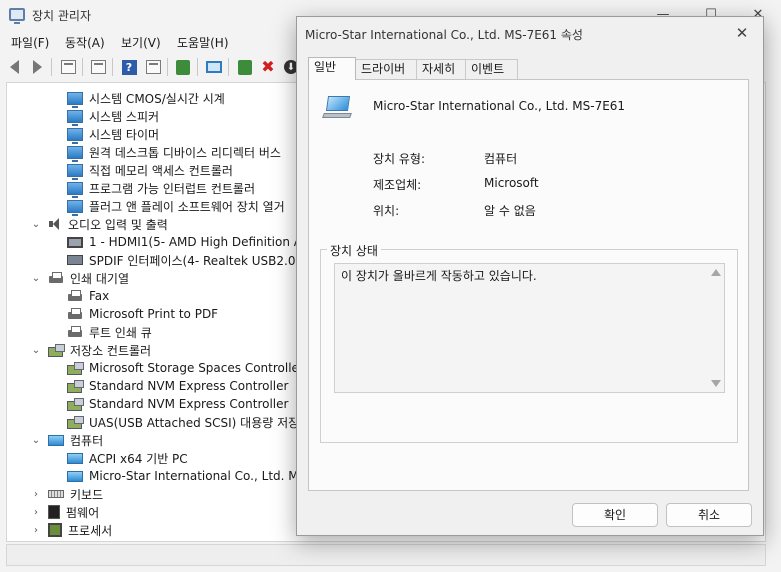  Describe the element at coordinates (332, 68) in the screenshot. I see `tab-general: 일반` at that location.